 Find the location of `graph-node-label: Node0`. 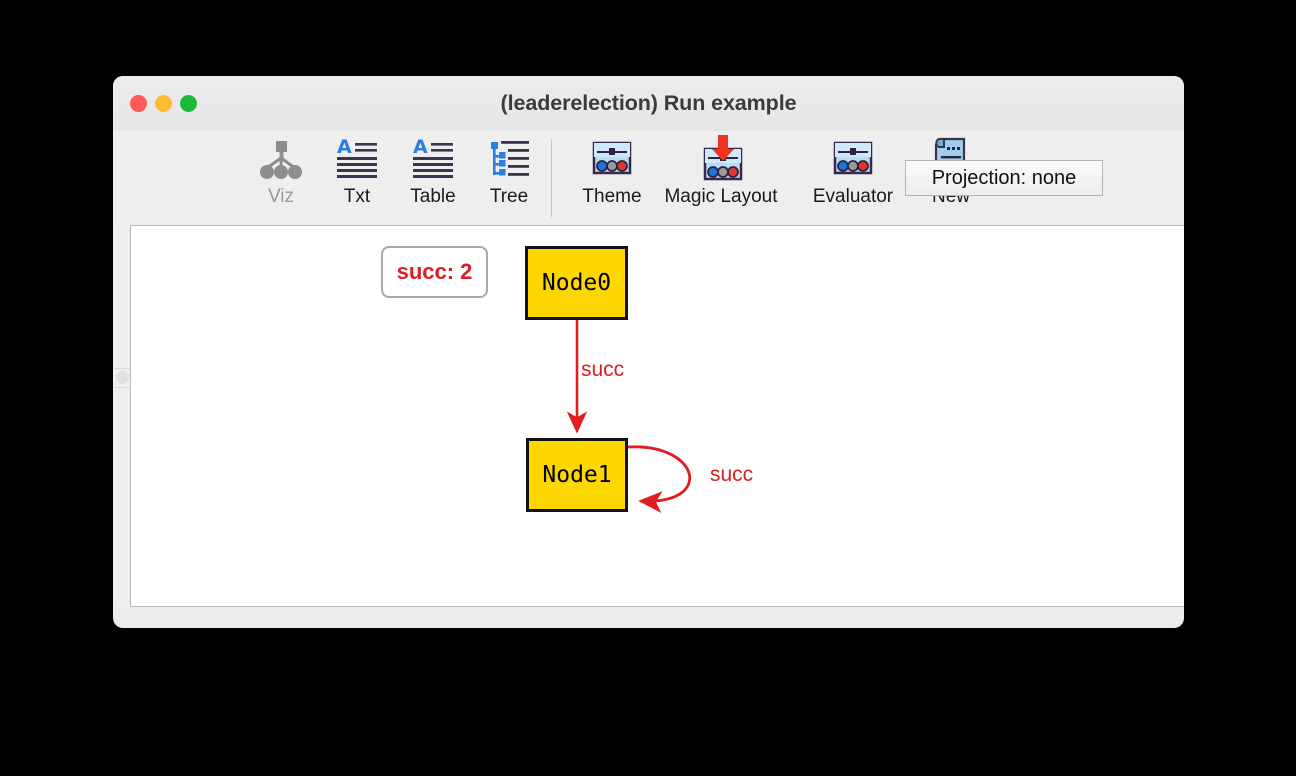

graph-node-label: Node0 is located at coordinates (576, 283).